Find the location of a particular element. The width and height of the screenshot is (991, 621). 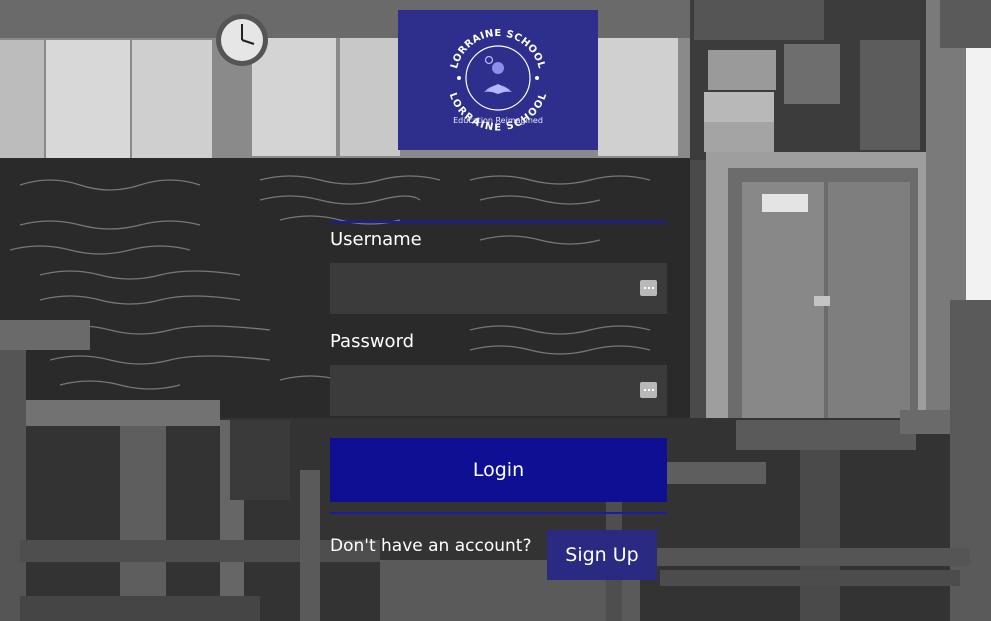

username-field is located at coordinates (498, 288).